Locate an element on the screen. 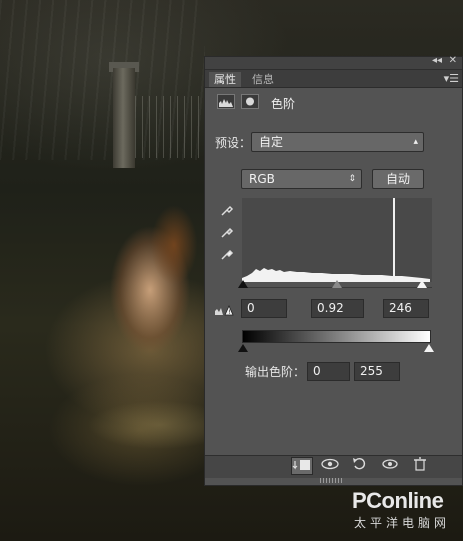  preset-value: 自定 is located at coordinates (271, 142).